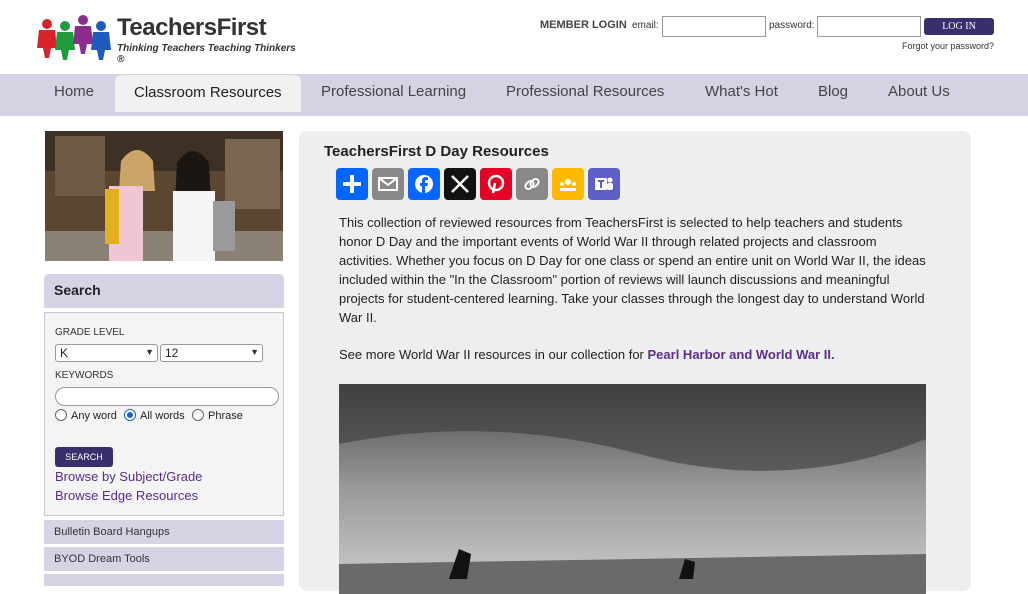  What do you see at coordinates (714, 26) in the screenshot?
I see `email-field` at bounding box center [714, 26].